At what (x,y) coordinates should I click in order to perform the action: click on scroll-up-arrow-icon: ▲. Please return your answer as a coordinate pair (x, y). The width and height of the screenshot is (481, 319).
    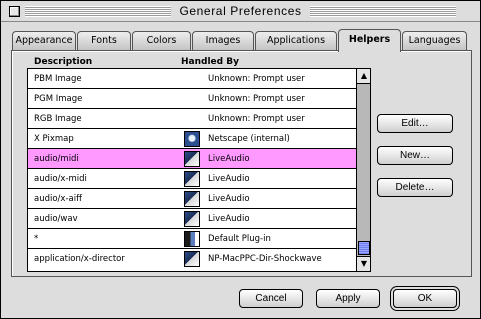
    Looking at the image, I should click on (363, 76).